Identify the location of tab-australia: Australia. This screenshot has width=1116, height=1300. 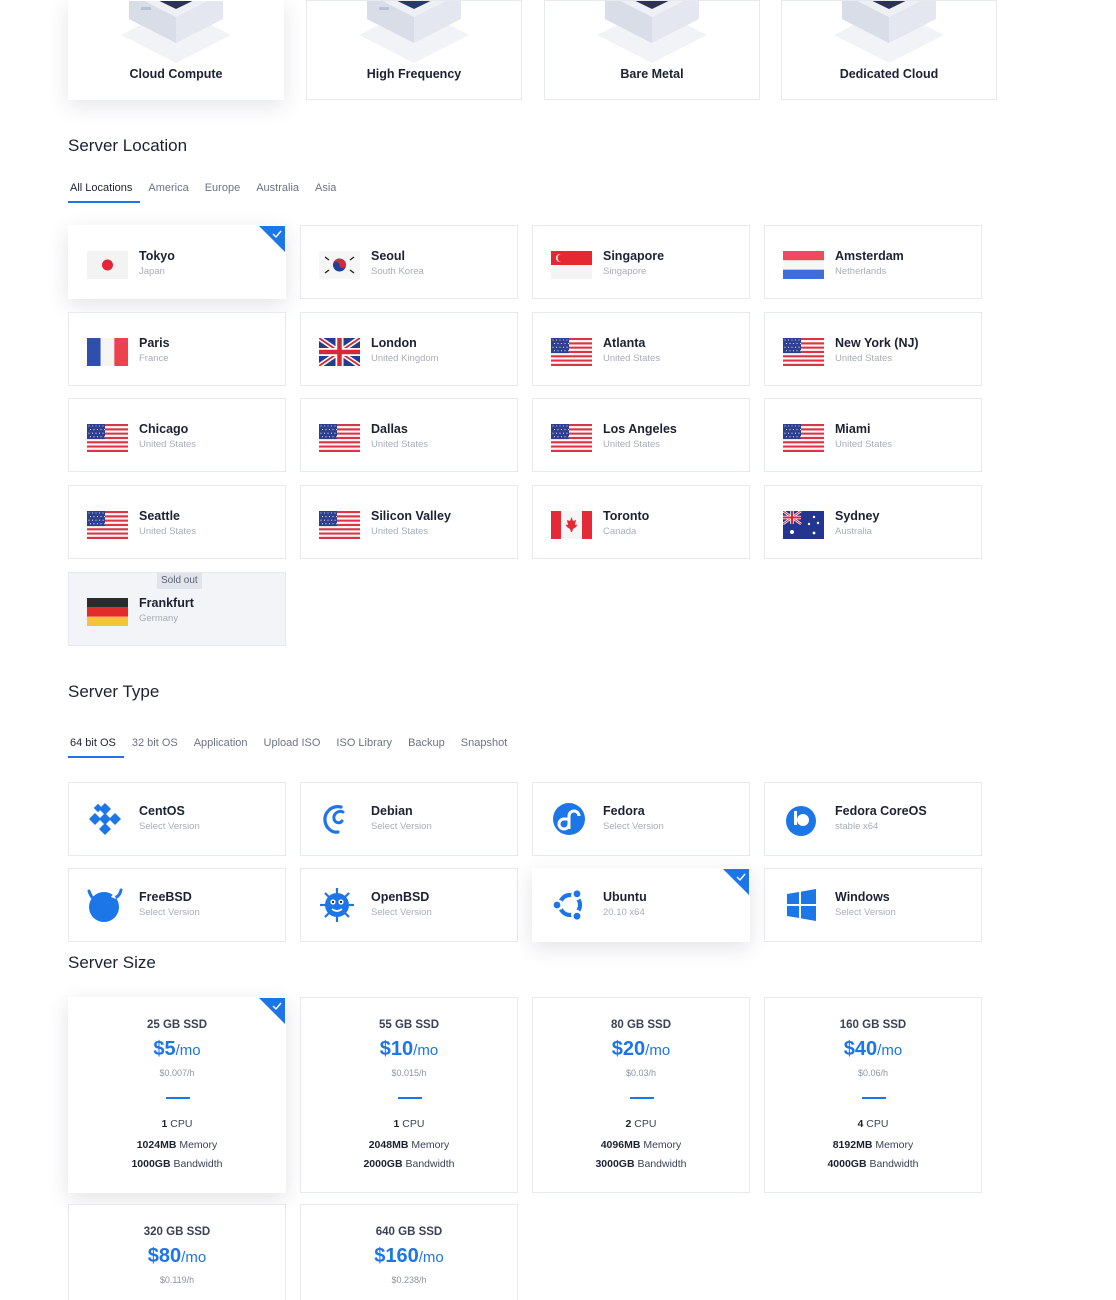
(277, 192).